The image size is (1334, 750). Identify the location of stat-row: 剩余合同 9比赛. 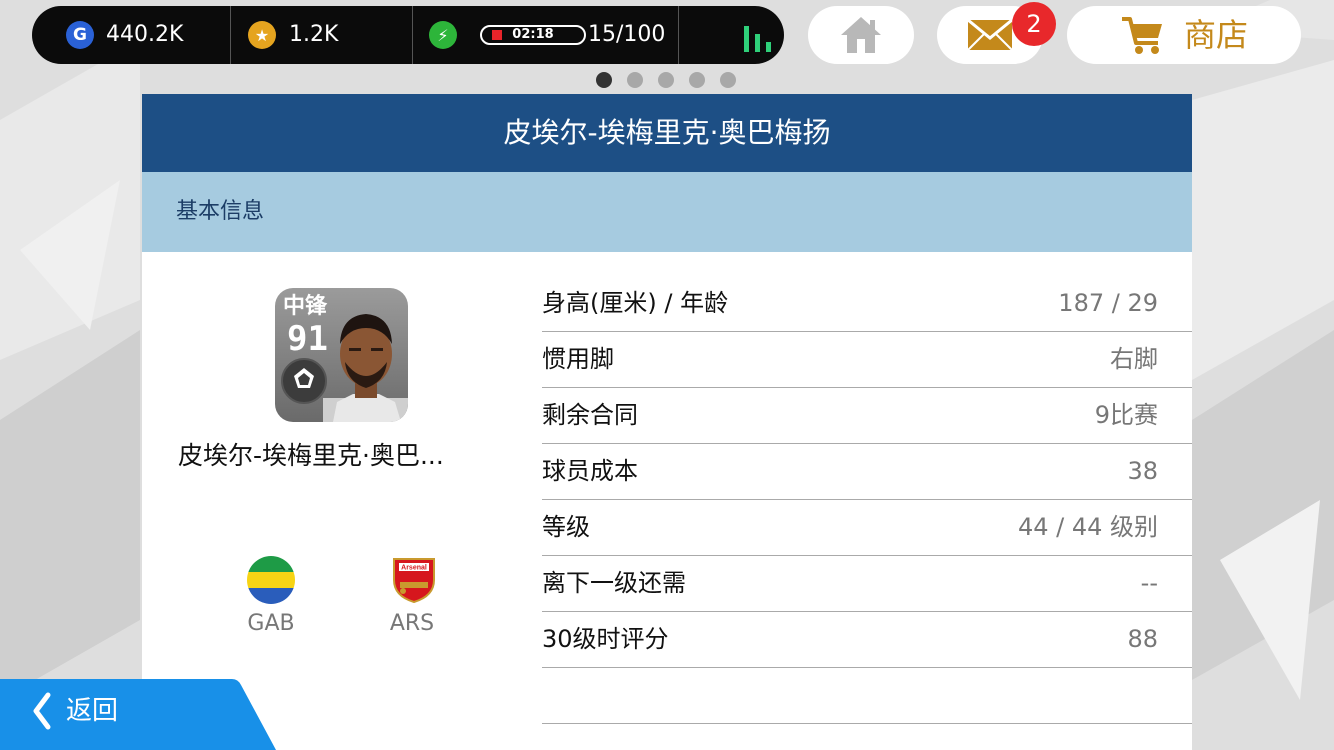
(867, 416).